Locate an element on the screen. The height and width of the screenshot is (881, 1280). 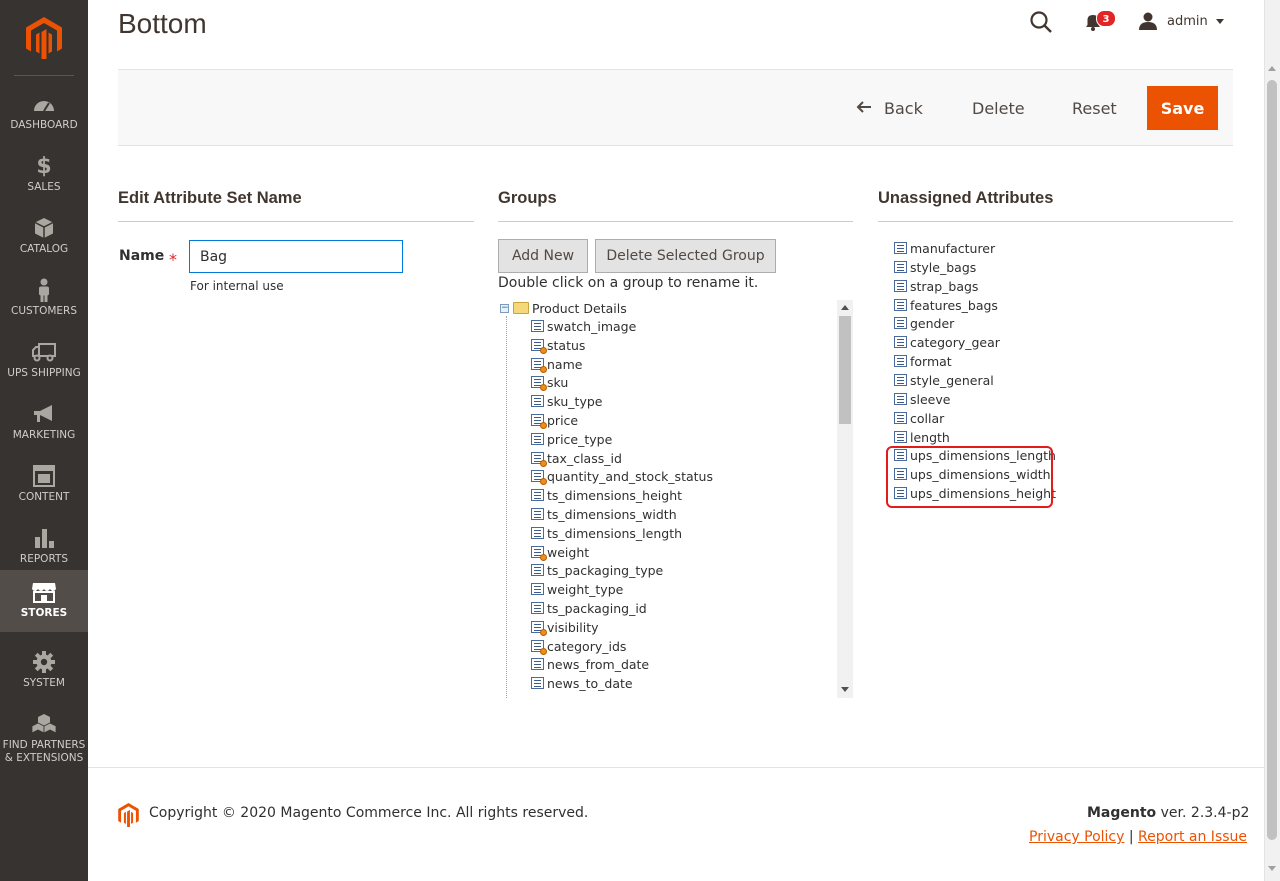
group-attribute-item: sku_type is located at coordinates (566, 401).